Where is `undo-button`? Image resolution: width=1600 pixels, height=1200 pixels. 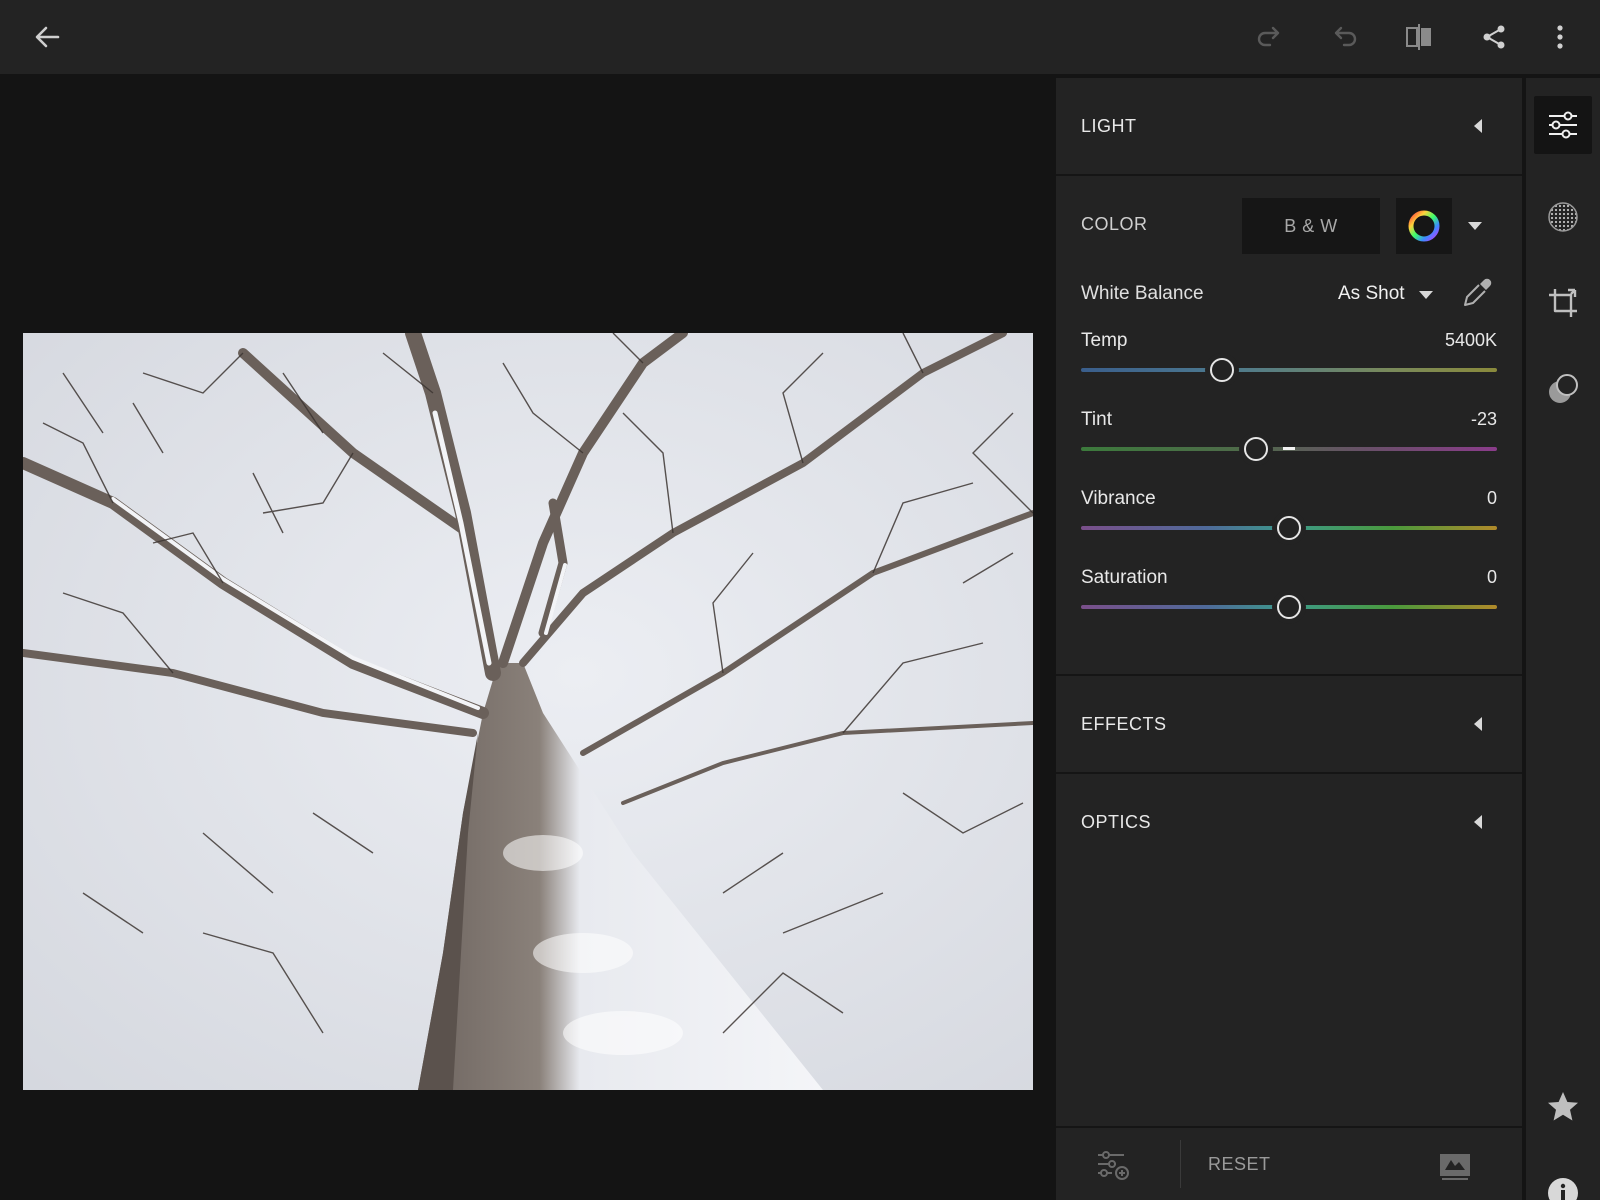
undo-button is located at coordinates (1345, 37).